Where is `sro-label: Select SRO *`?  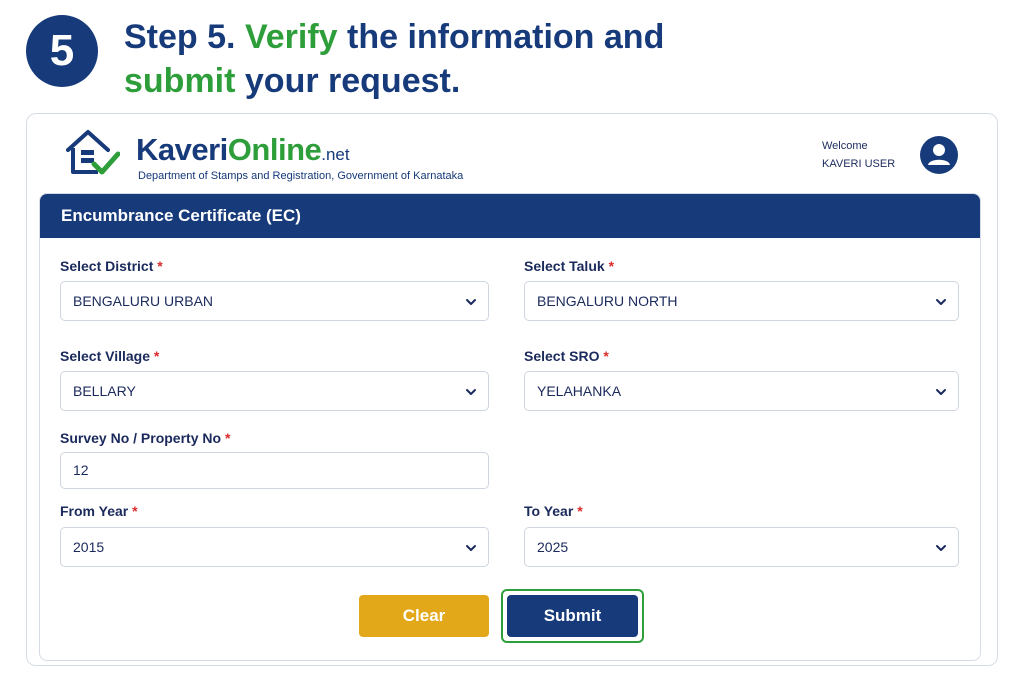
sro-label: Select SRO * is located at coordinates (566, 356).